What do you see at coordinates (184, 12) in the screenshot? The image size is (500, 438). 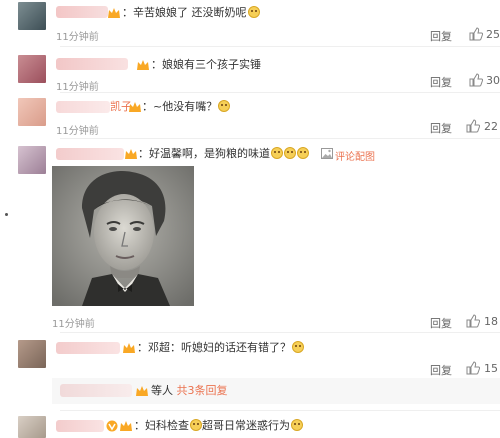 I see `comment-text: ：辛苦娘娘了 还没断奶呢` at bounding box center [184, 12].